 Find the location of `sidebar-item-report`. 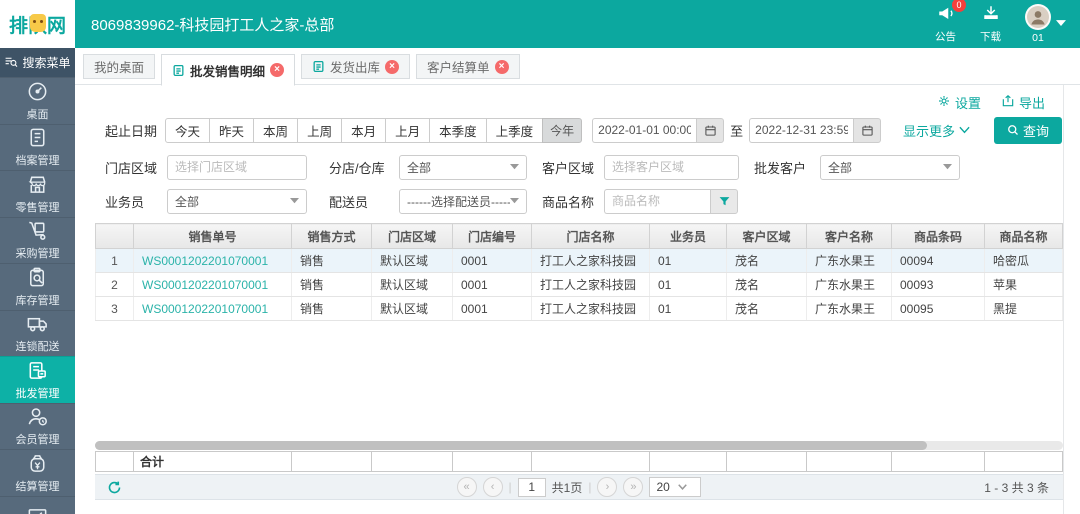

sidebar-item-report is located at coordinates (37, 504).